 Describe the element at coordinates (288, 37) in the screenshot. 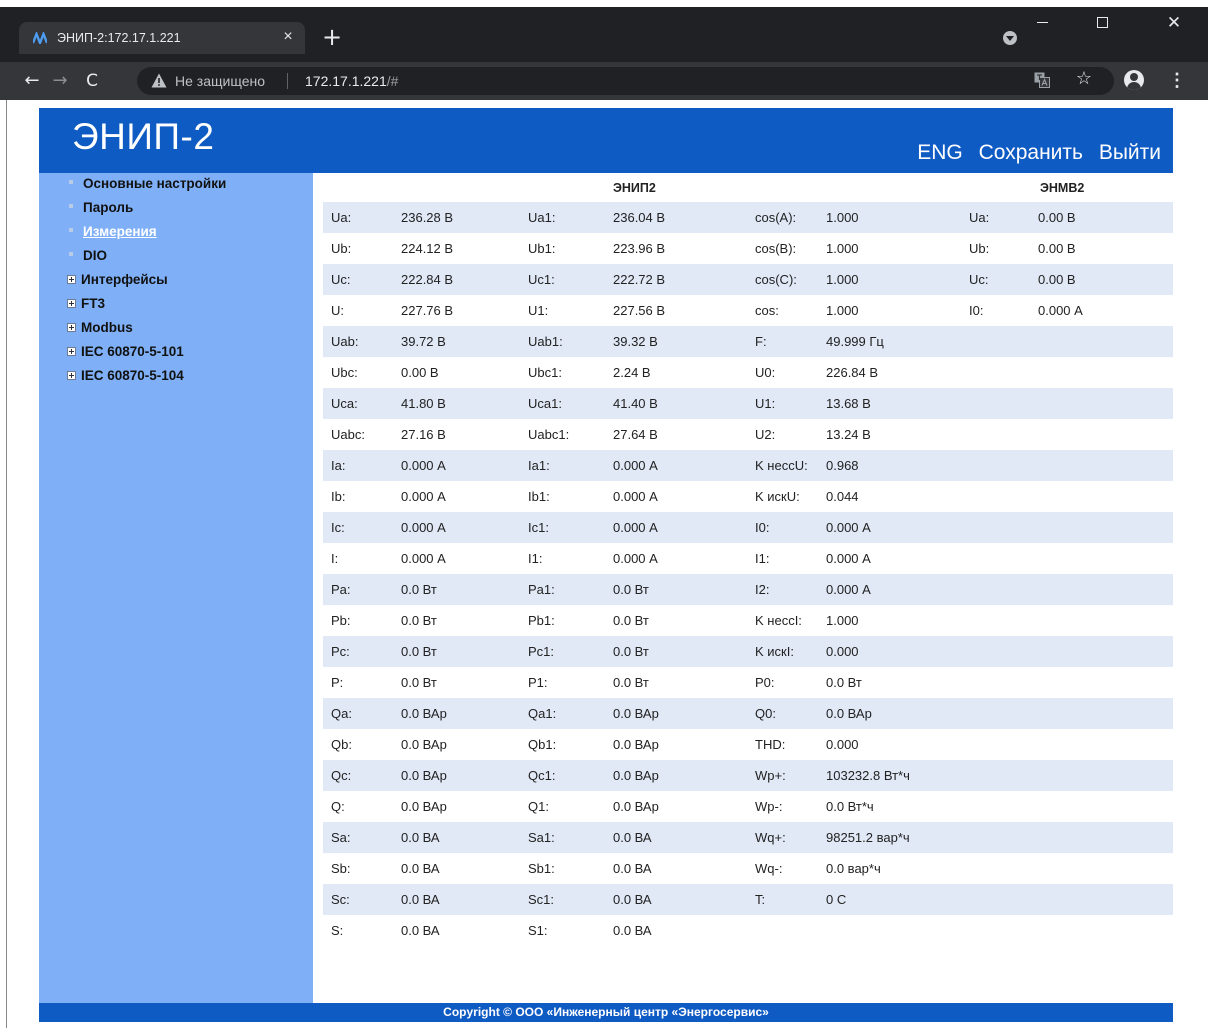

I see `tab-close-icon: ×` at that location.